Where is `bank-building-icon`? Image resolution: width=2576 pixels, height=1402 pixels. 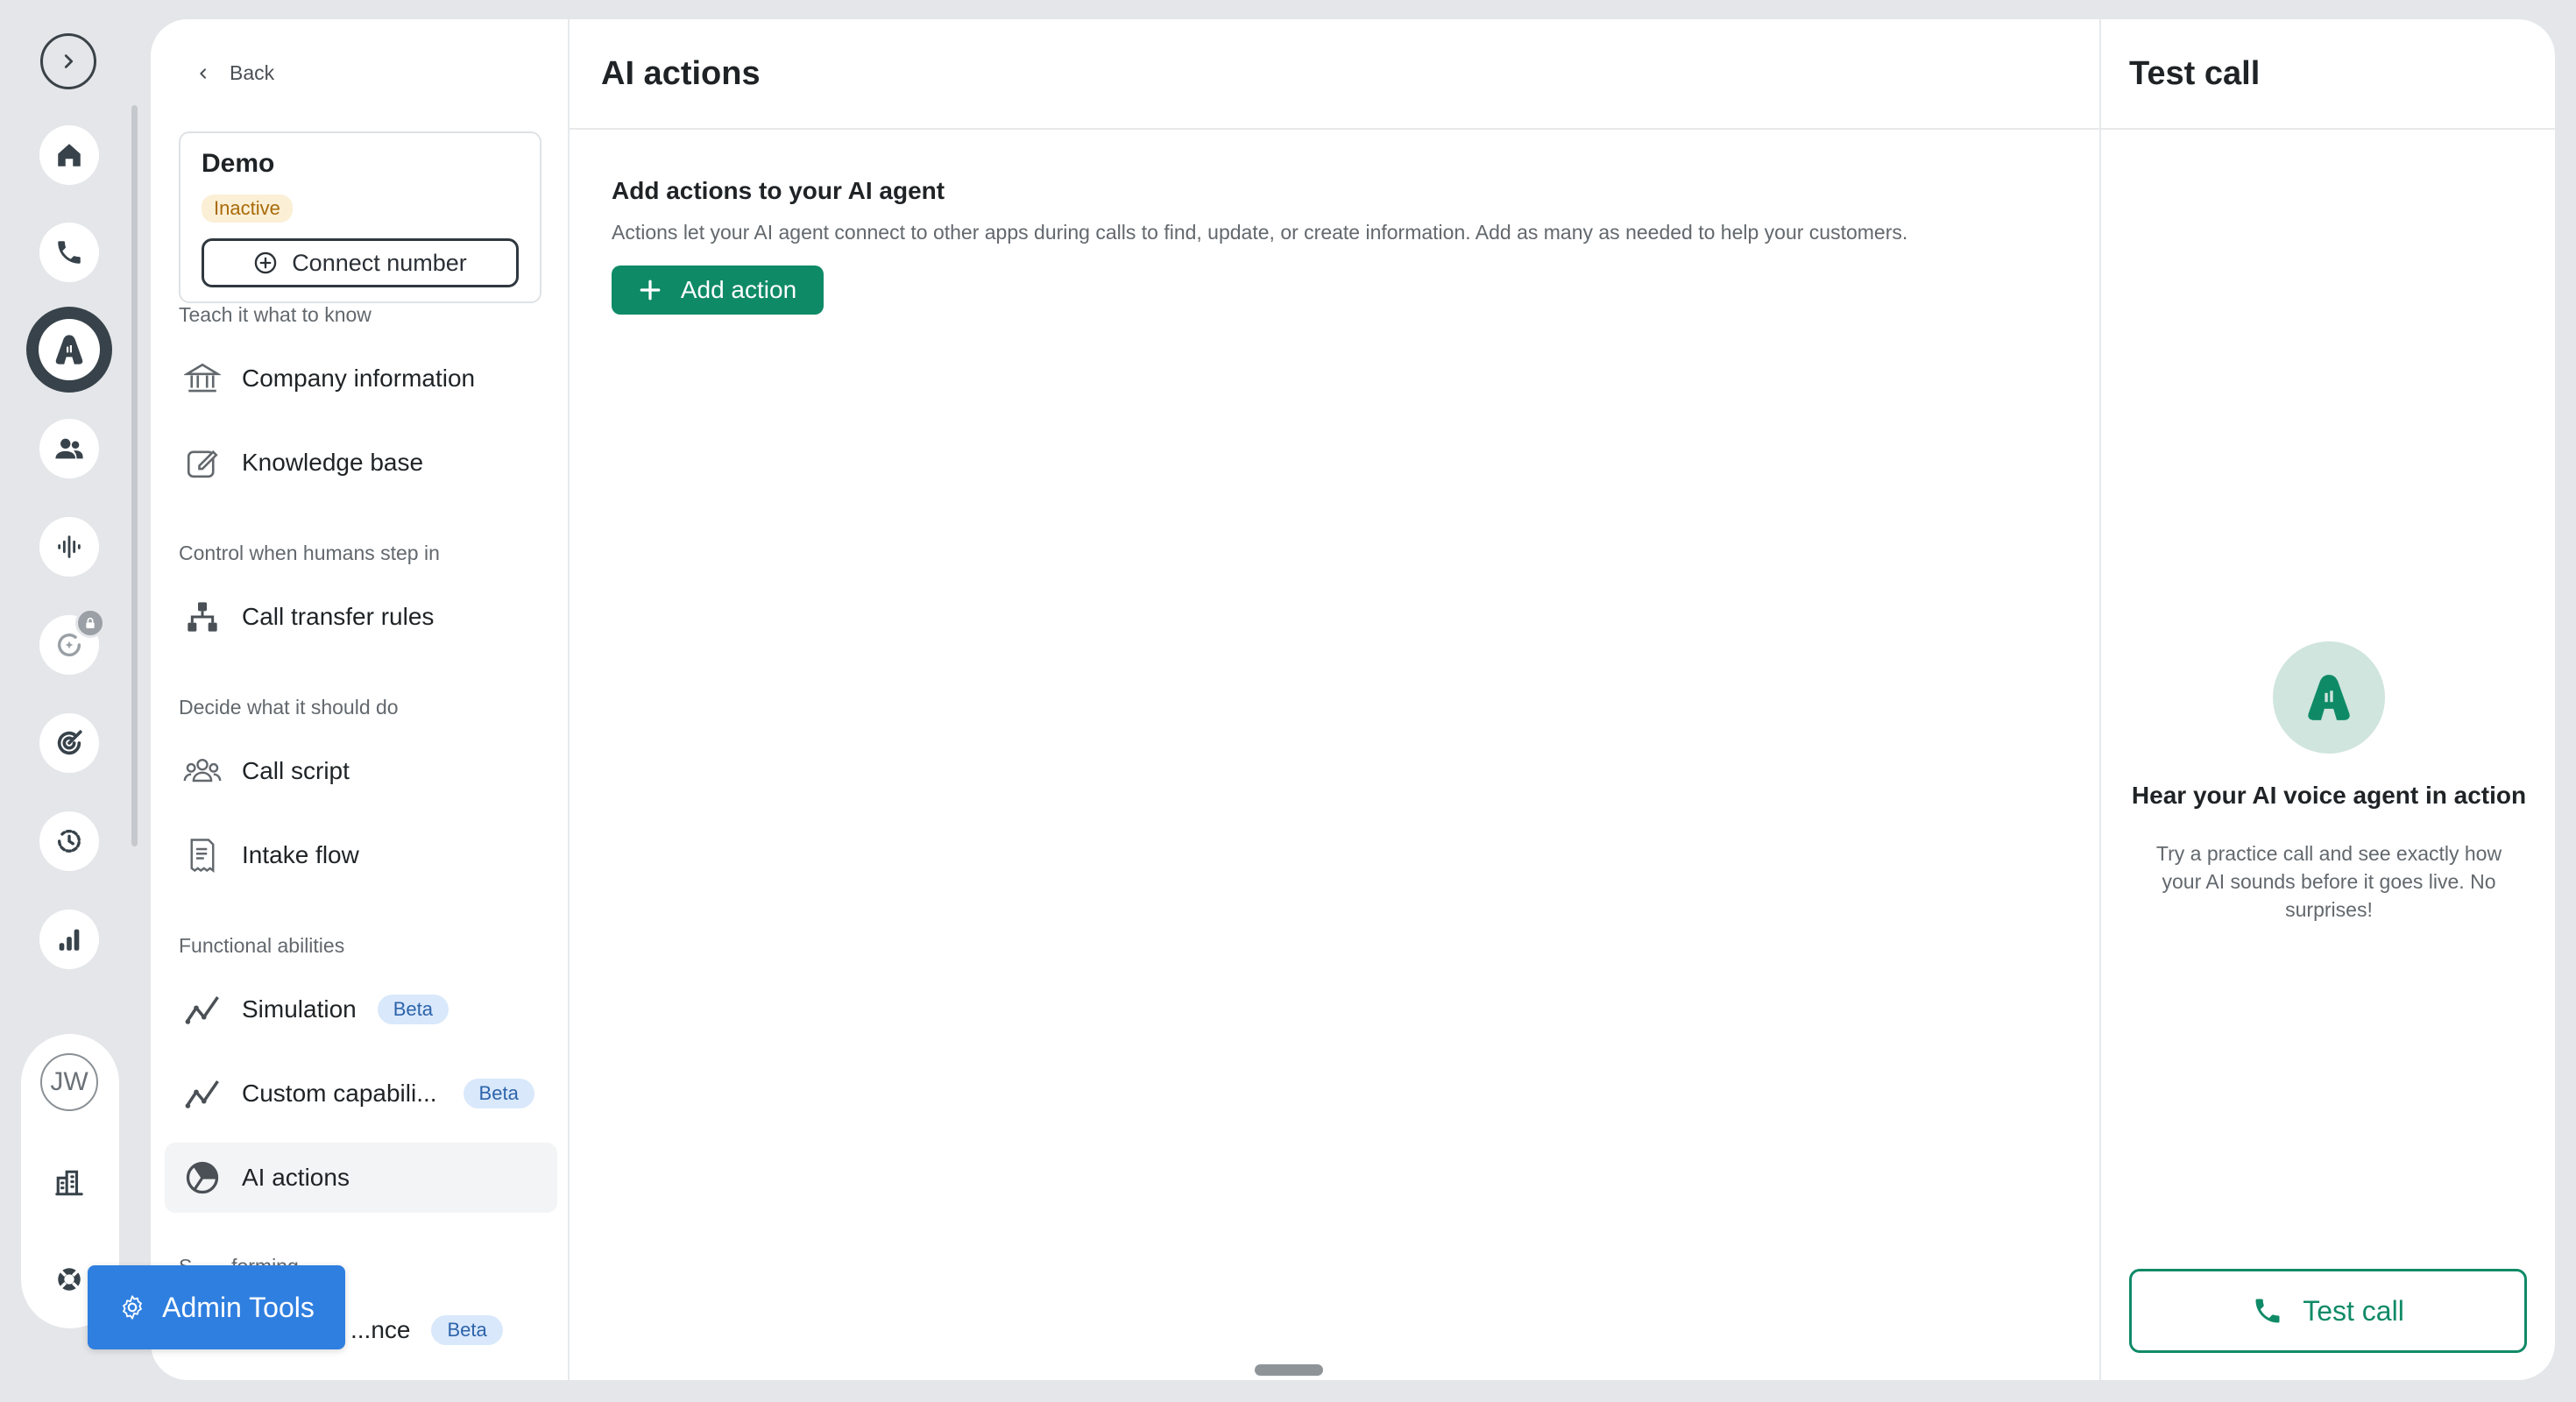
bank-building-icon is located at coordinates (202, 378).